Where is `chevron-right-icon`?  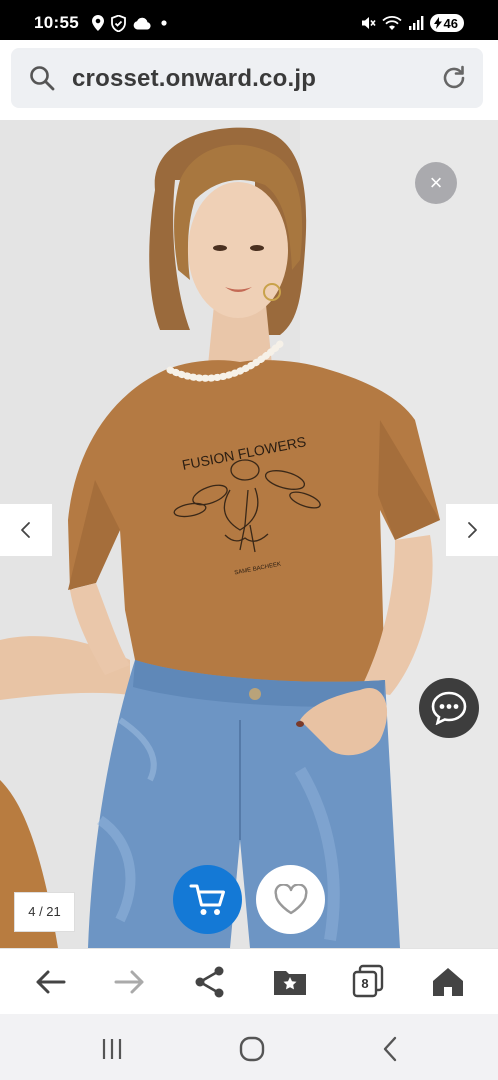
chevron-right-icon is located at coordinates (472, 530).